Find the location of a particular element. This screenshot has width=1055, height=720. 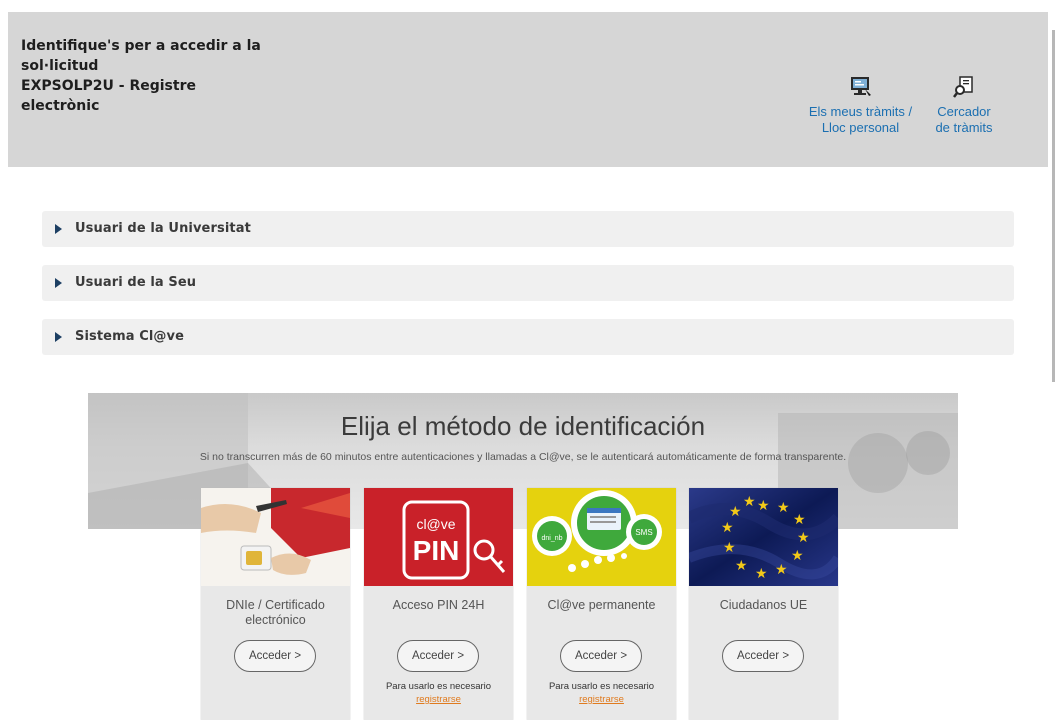

accordion-clave-system: Sistema Cl@ve is located at coordinates (528, 337).